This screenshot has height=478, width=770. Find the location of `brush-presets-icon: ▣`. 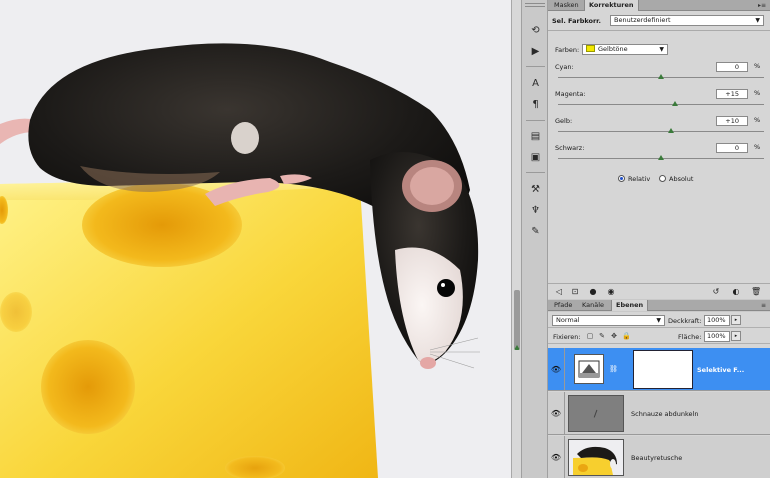

brush-presets-icon: ▣ is located at coordinates (535, 158).